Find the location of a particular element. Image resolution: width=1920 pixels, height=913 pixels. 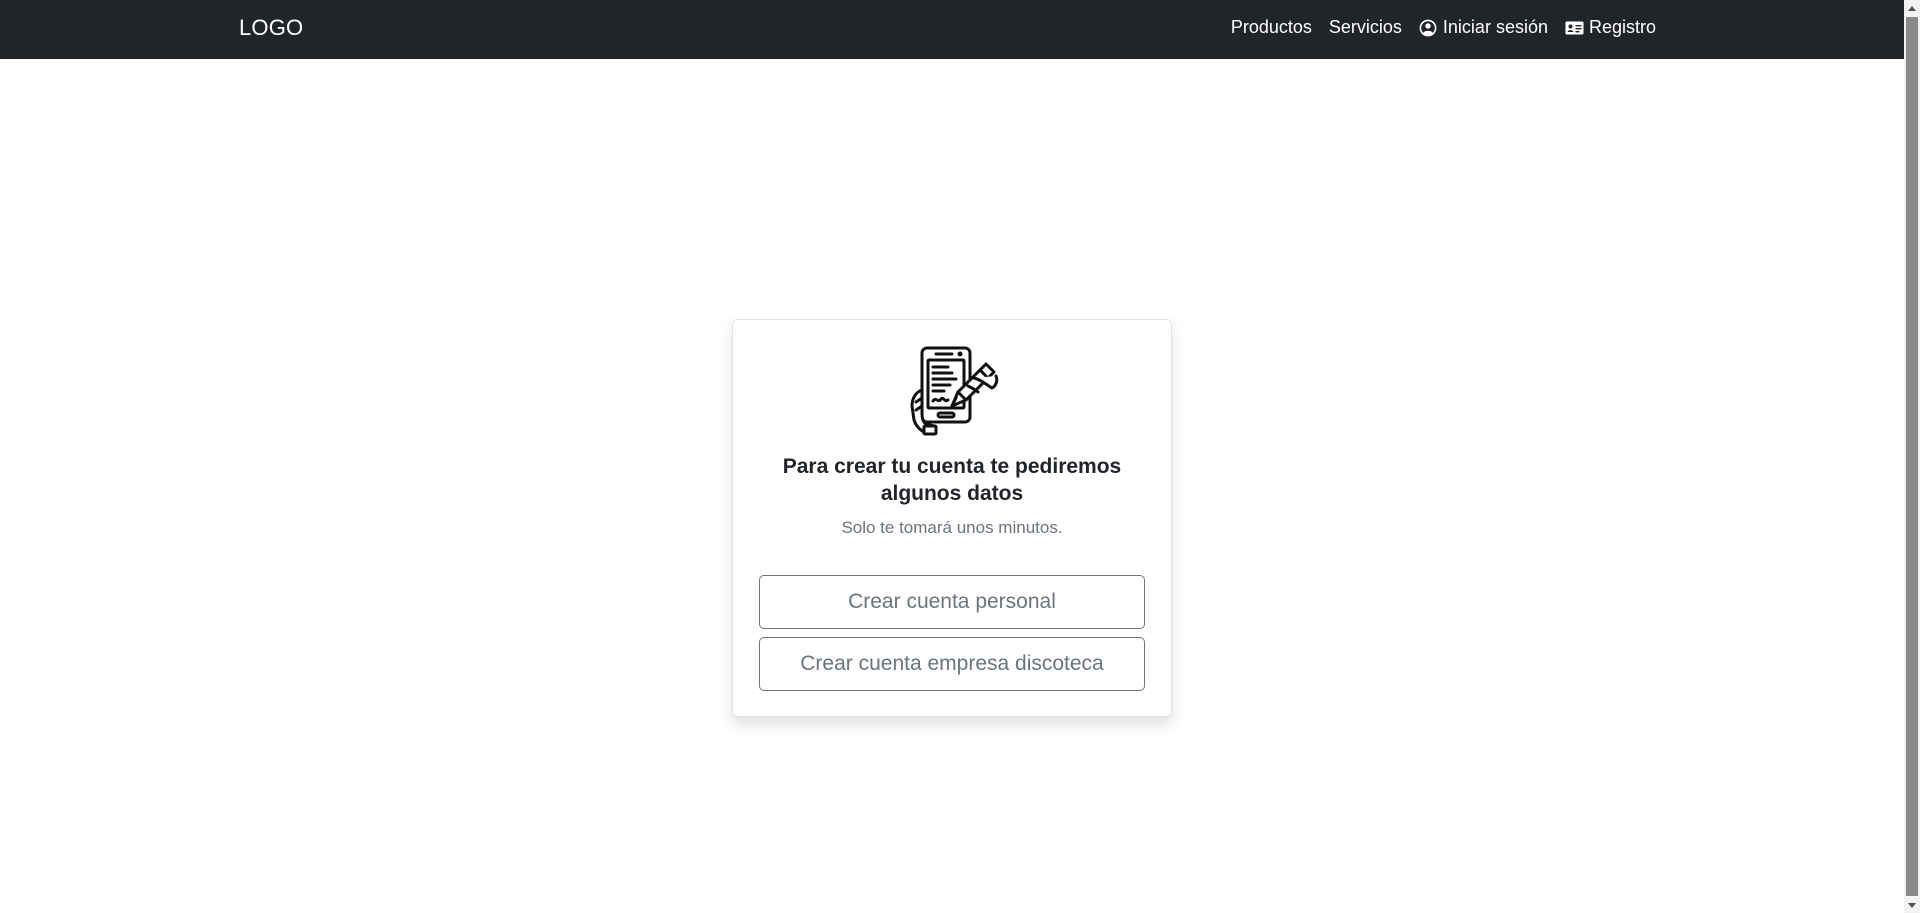

scroll-down-arrow-icon is located at coordinates (1912, 905).